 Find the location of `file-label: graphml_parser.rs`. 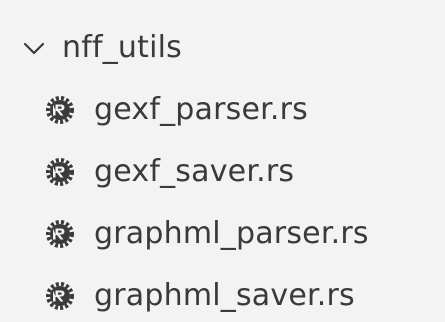

file-label: graphml_parser.rs is located at coordinates (231, 233).